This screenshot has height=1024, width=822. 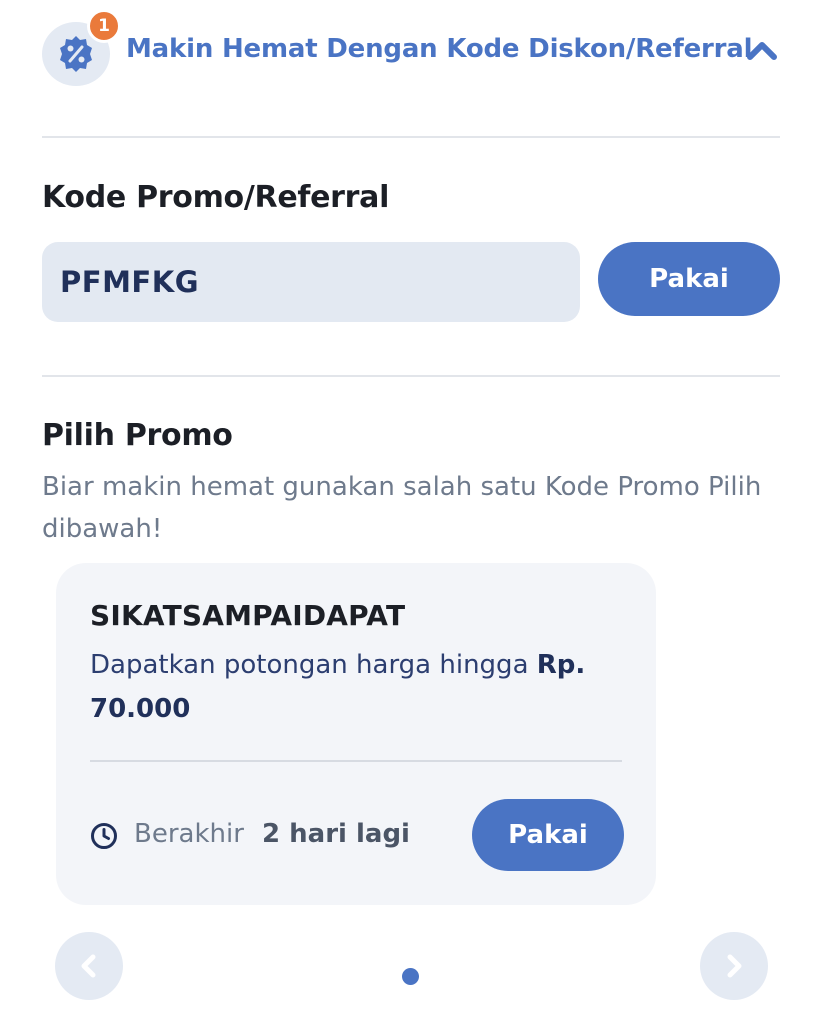 I want to click on carousel-prev-button, so click(x=89, y=966).